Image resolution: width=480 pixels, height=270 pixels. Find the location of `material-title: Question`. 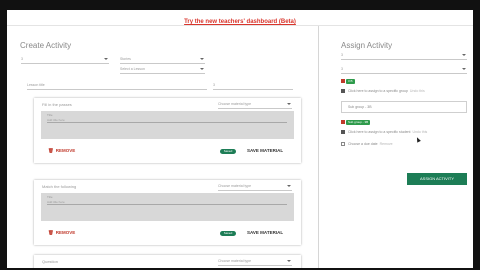

material-title: Question is located at coordinates (50, 261).